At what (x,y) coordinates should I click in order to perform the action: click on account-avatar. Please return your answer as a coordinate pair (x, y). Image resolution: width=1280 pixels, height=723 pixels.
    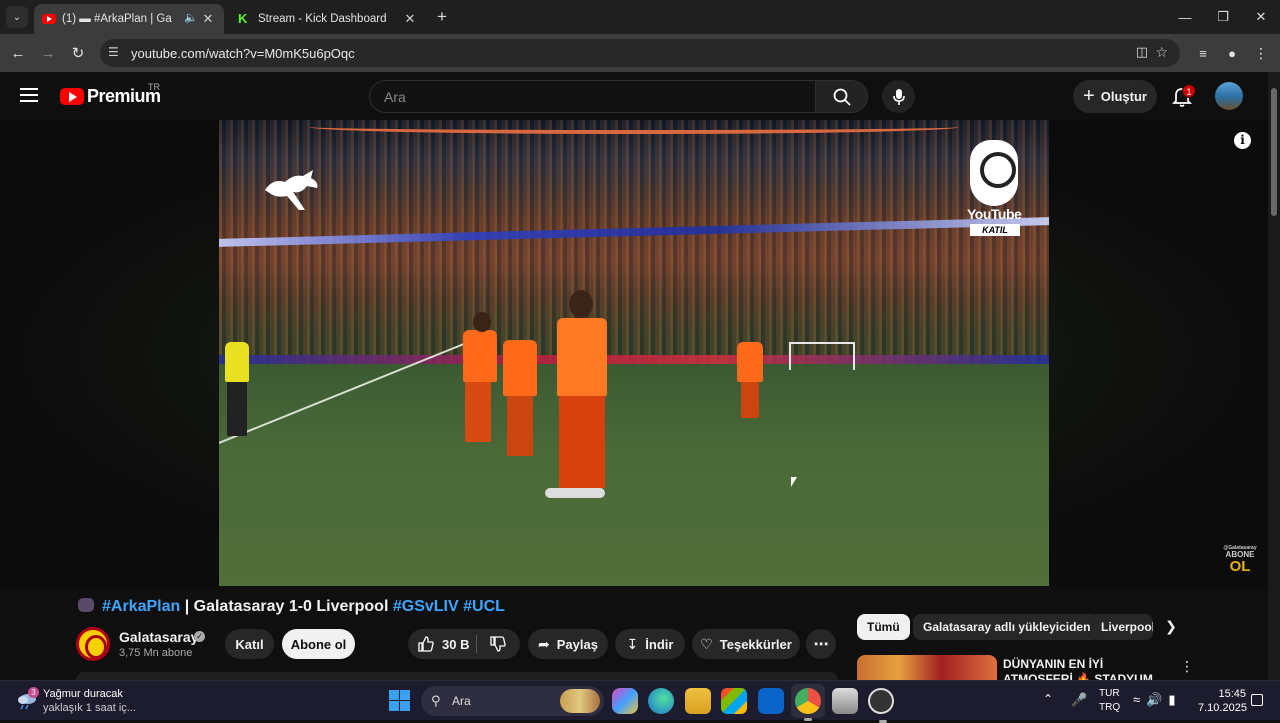
    Looking at the image, I should click on (1229, 96).